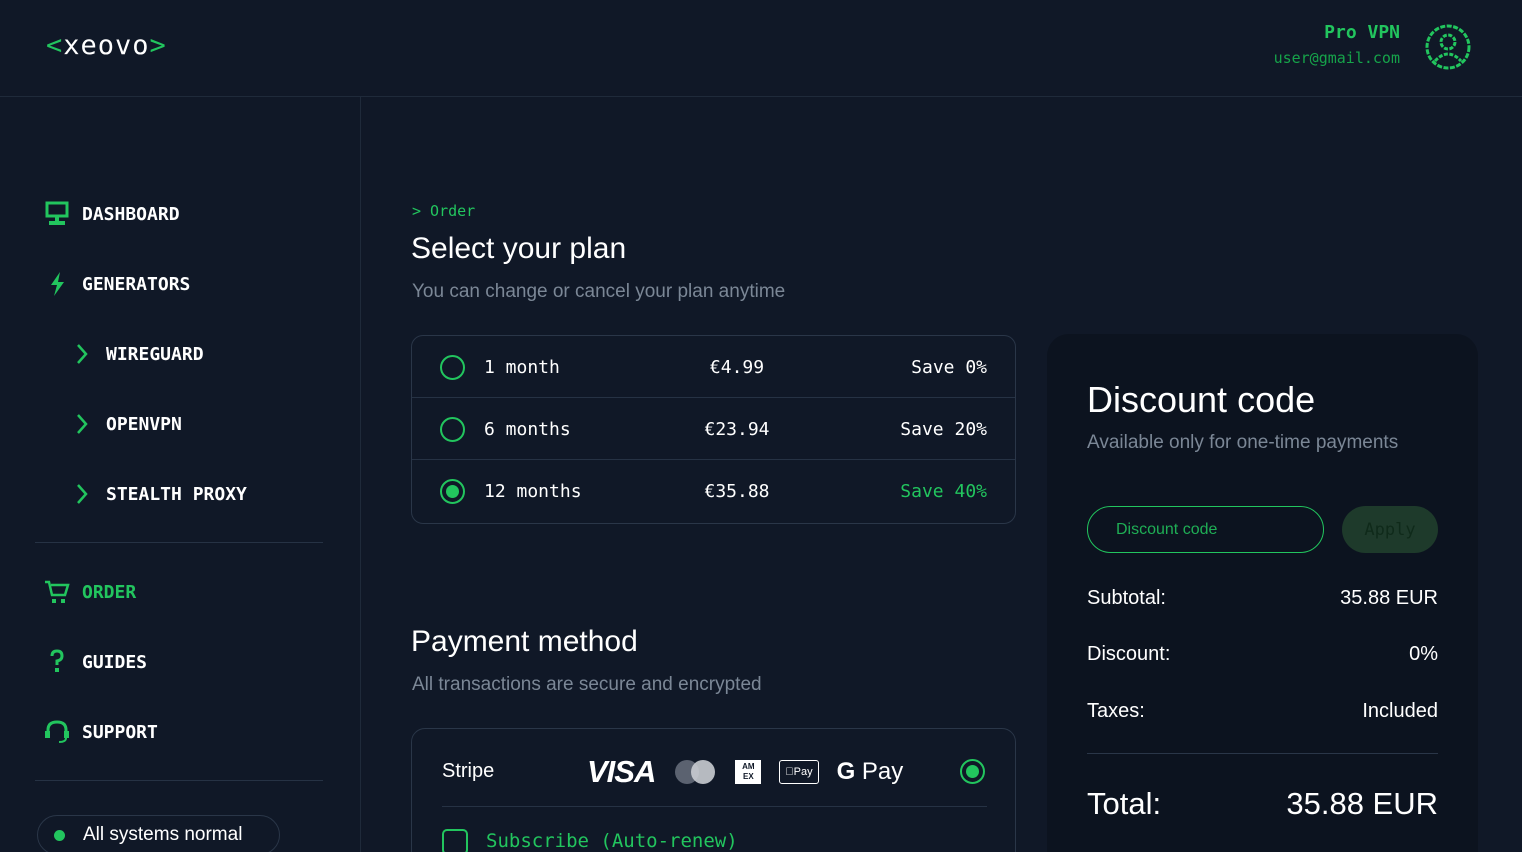  I want to click on plan-option-1-month: 1 month €4.99 Save 0%, so click(713, 367).